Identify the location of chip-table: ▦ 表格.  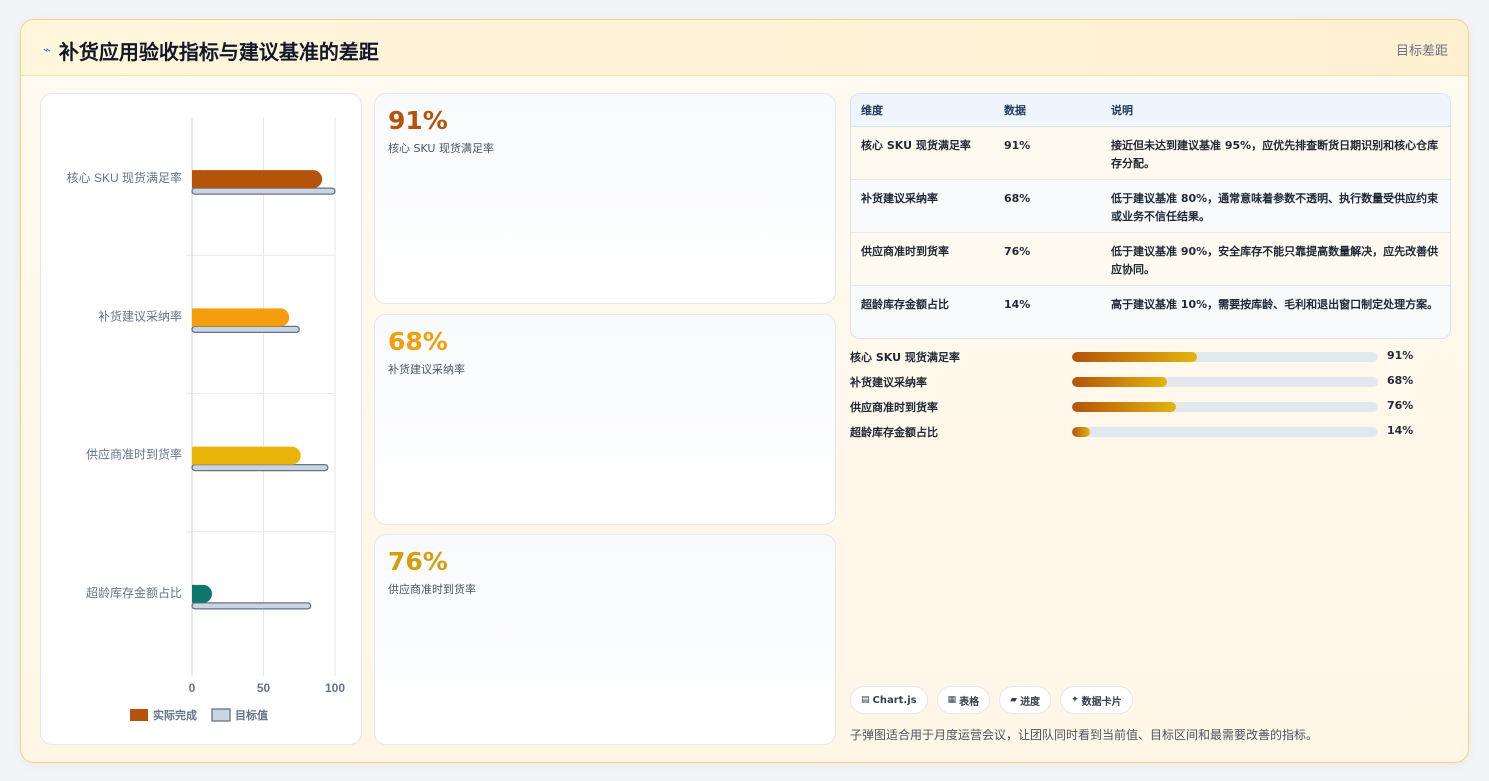
(963, 700).